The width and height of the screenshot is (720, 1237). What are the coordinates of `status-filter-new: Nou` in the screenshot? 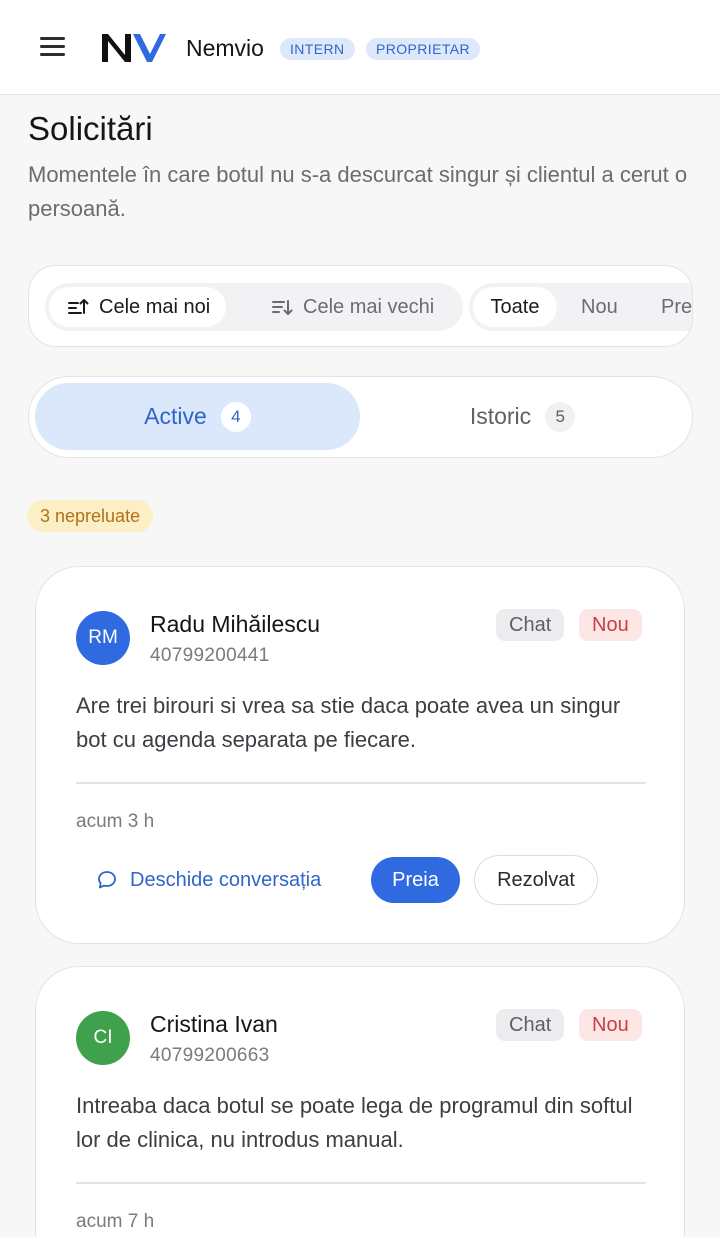 It's located at (599, 307).